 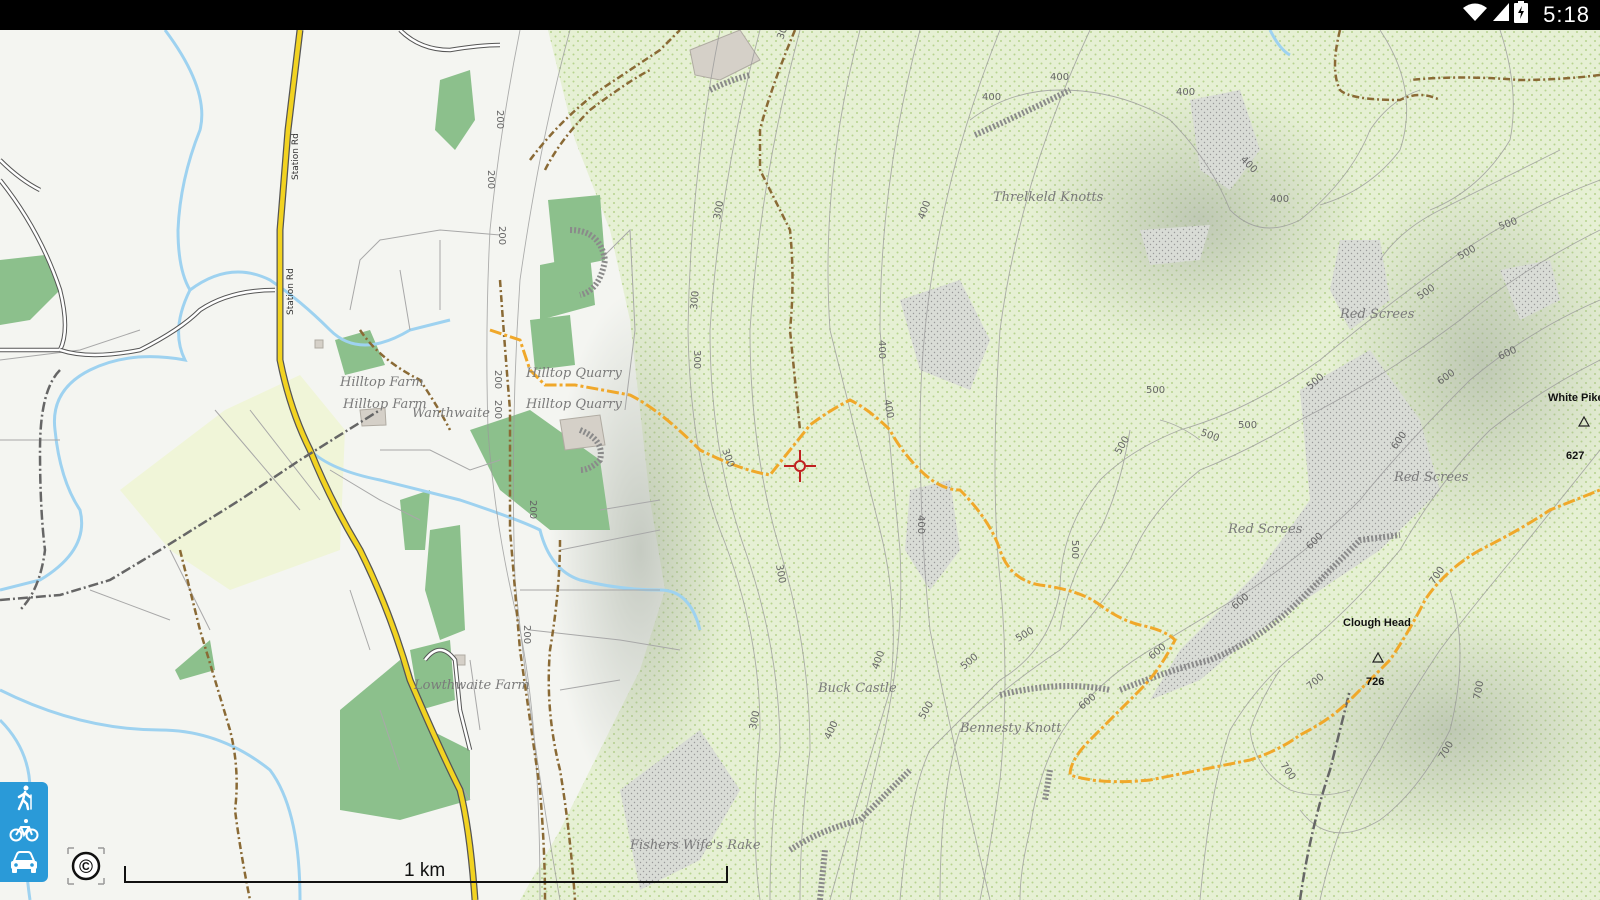 What do you see at coordinates (1475, 15) in the screenshot?
I see `wifi-icon` at bounding box center [1475, 15].